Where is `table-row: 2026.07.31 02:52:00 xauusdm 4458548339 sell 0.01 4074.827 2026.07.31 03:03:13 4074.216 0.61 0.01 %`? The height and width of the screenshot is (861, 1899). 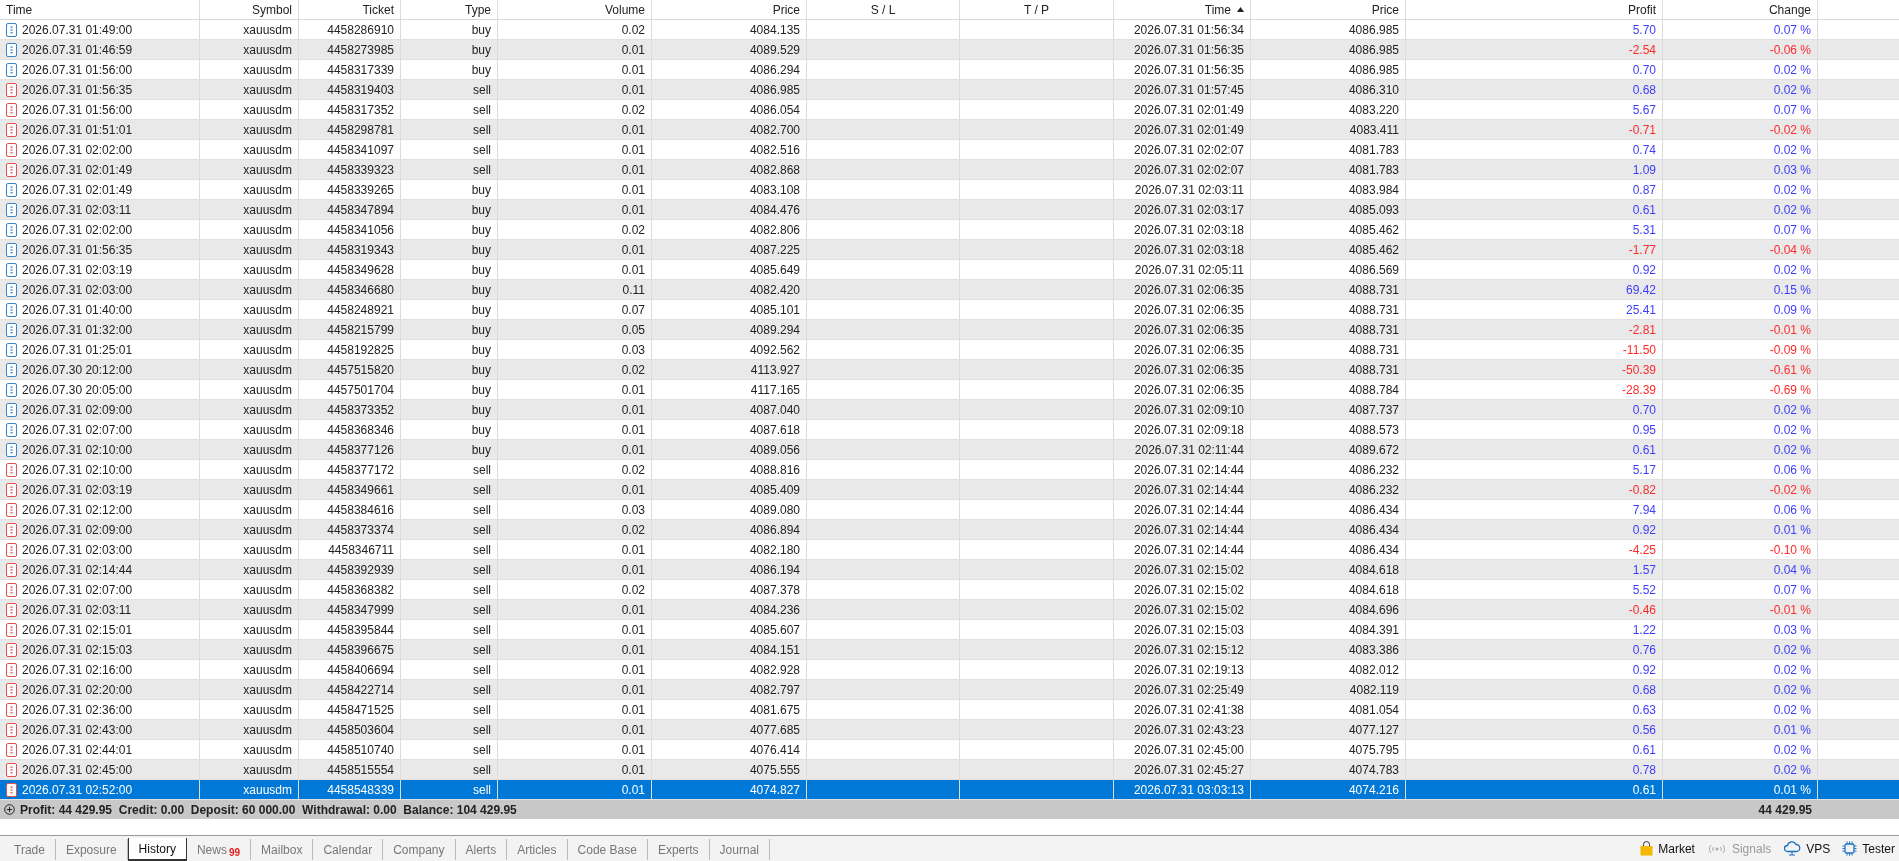
table-row: 2026.07.31 02:52:00 xauusdm 4458548339 sell 0.01 4074.827 2026.07.31 03:03:13 4074.216 0.61 0.01 % is located at coordinates (949, 790).